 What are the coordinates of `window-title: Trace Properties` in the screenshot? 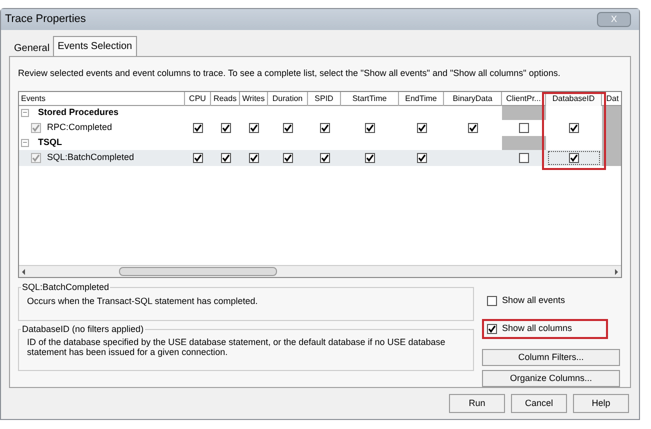 It's located at (45, 20).